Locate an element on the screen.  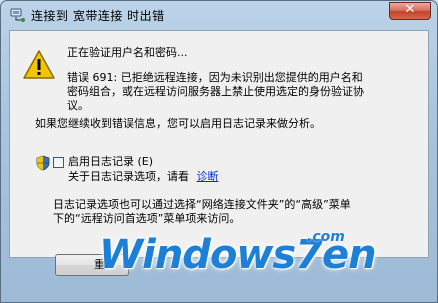
shield-icon is located at coordinates (43, 163).